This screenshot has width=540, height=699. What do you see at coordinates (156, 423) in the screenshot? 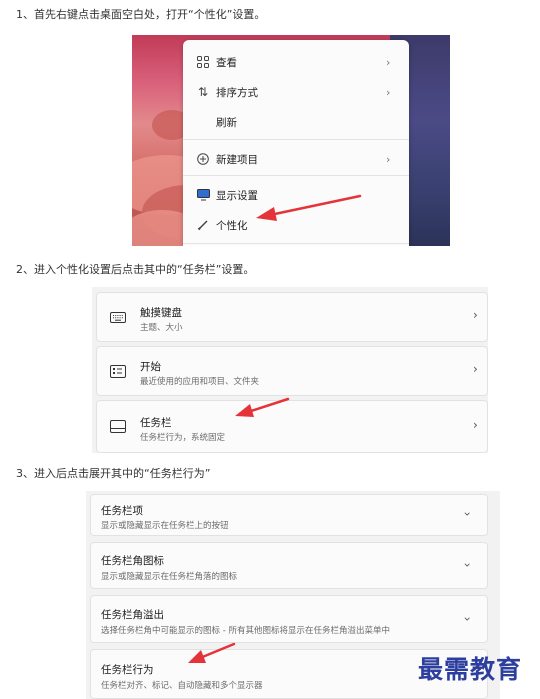
I see `card-title: 任务栏` at bounding box center [156, 423].